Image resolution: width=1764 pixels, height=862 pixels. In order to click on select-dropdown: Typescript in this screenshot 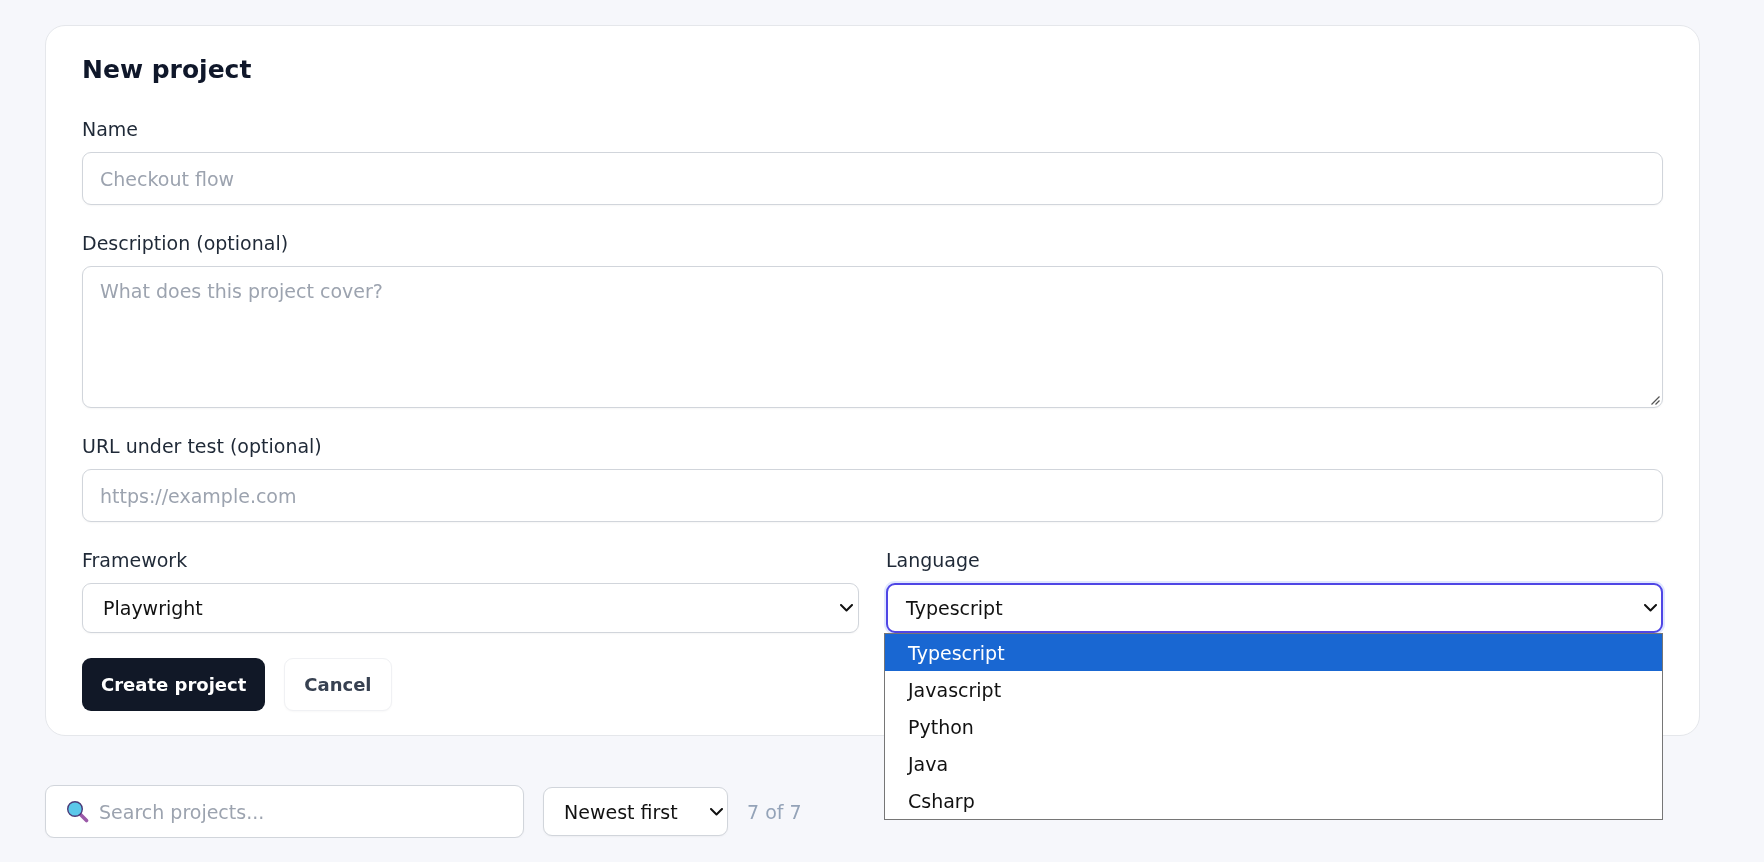, I will do `click(1274, 608)`.